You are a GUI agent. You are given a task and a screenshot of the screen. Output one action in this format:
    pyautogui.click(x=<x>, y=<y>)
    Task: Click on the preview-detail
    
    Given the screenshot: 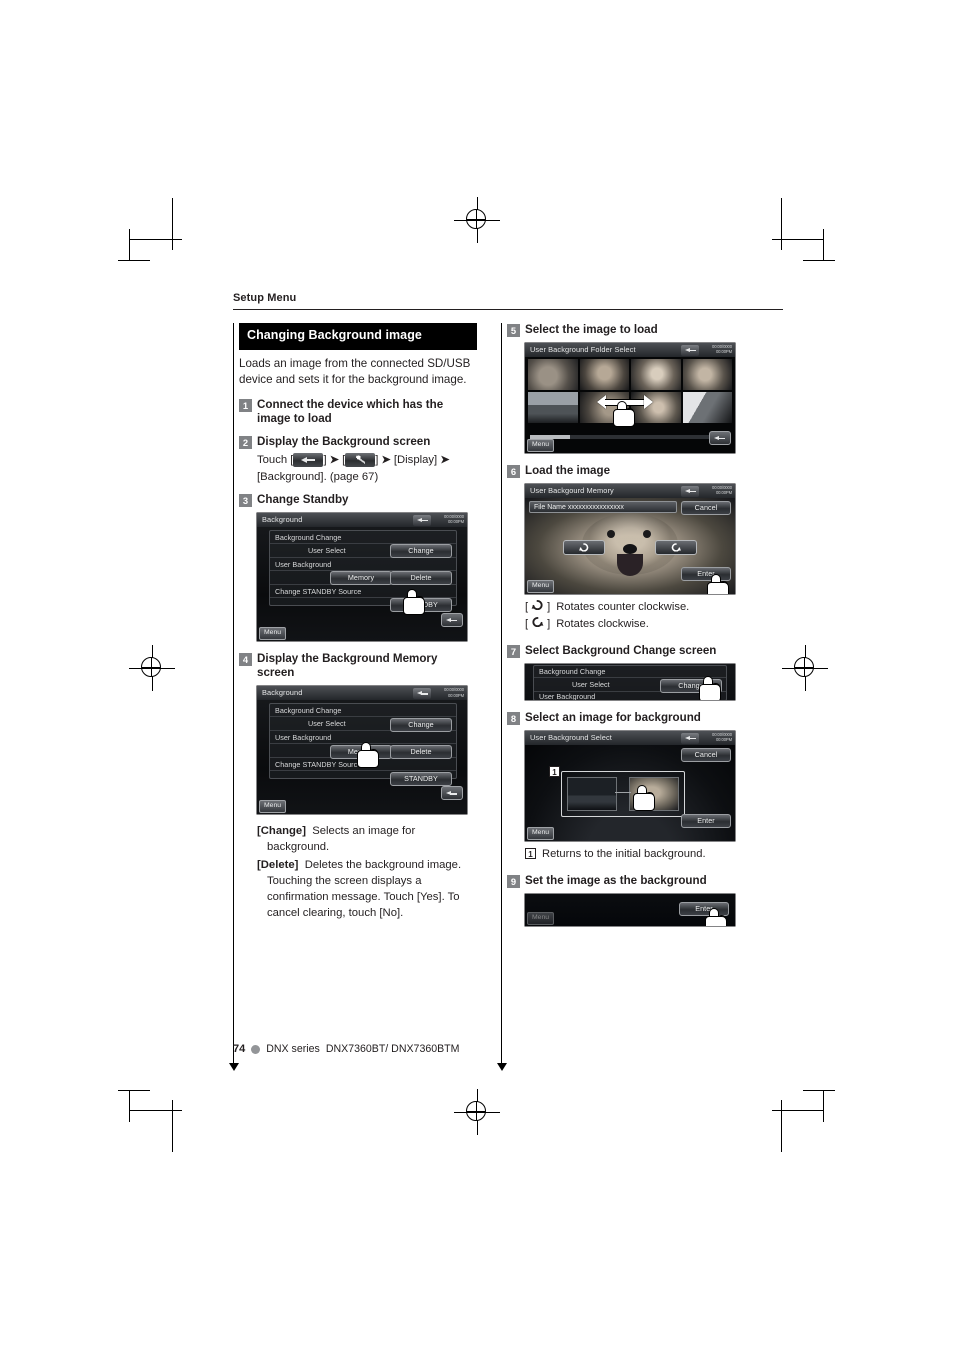 What is the action you would take?
    pyautogui.click(x=611, y=533)
    